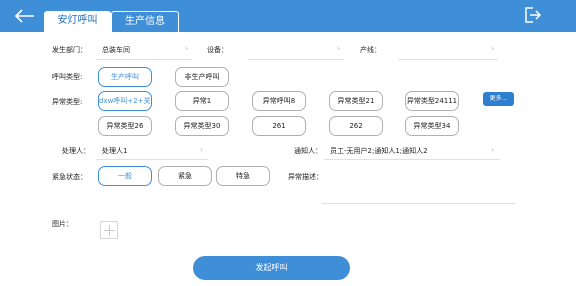  What do you see at coordinates (271, 268) in the screenshot?
I see `submit-call-button: 发起呼叫` at bounding box center [271, 268].